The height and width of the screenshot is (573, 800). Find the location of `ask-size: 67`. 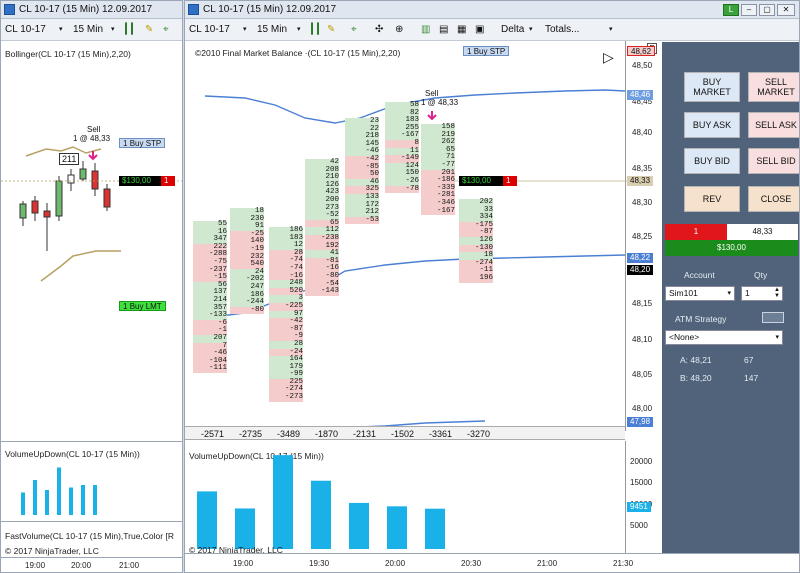

ask-size: 67 is located at coordinates (749, 360).